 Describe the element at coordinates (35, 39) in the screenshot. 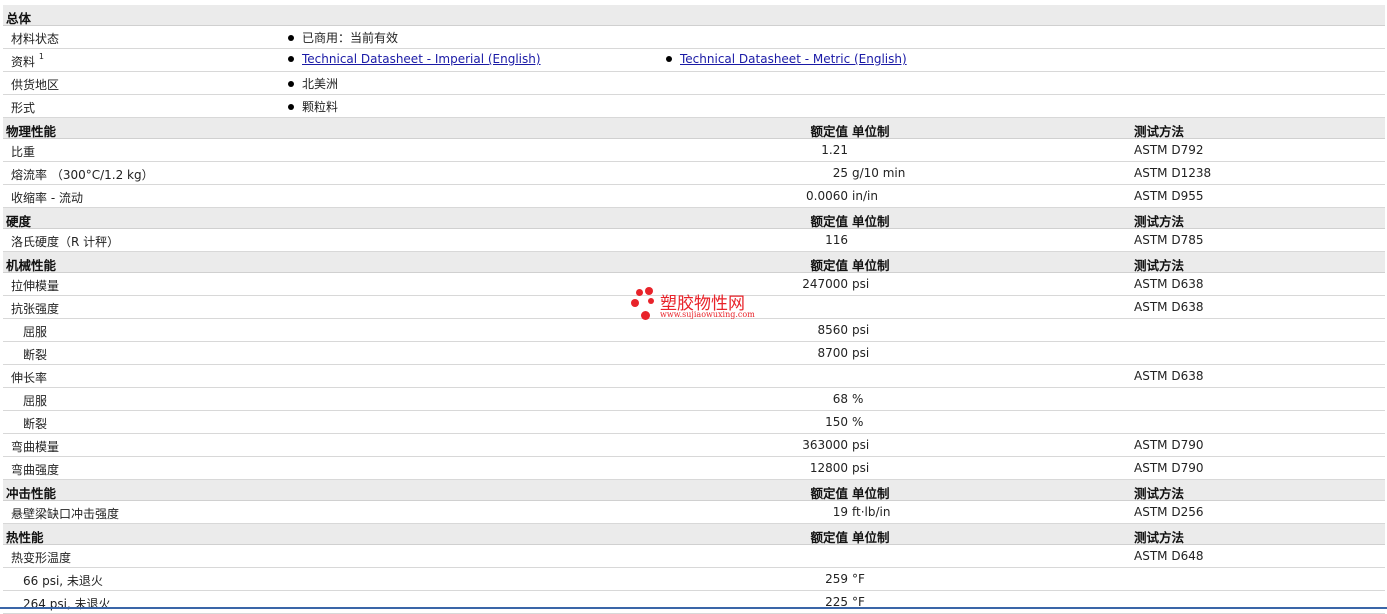

I see `property-label: 材料状态` at that location.